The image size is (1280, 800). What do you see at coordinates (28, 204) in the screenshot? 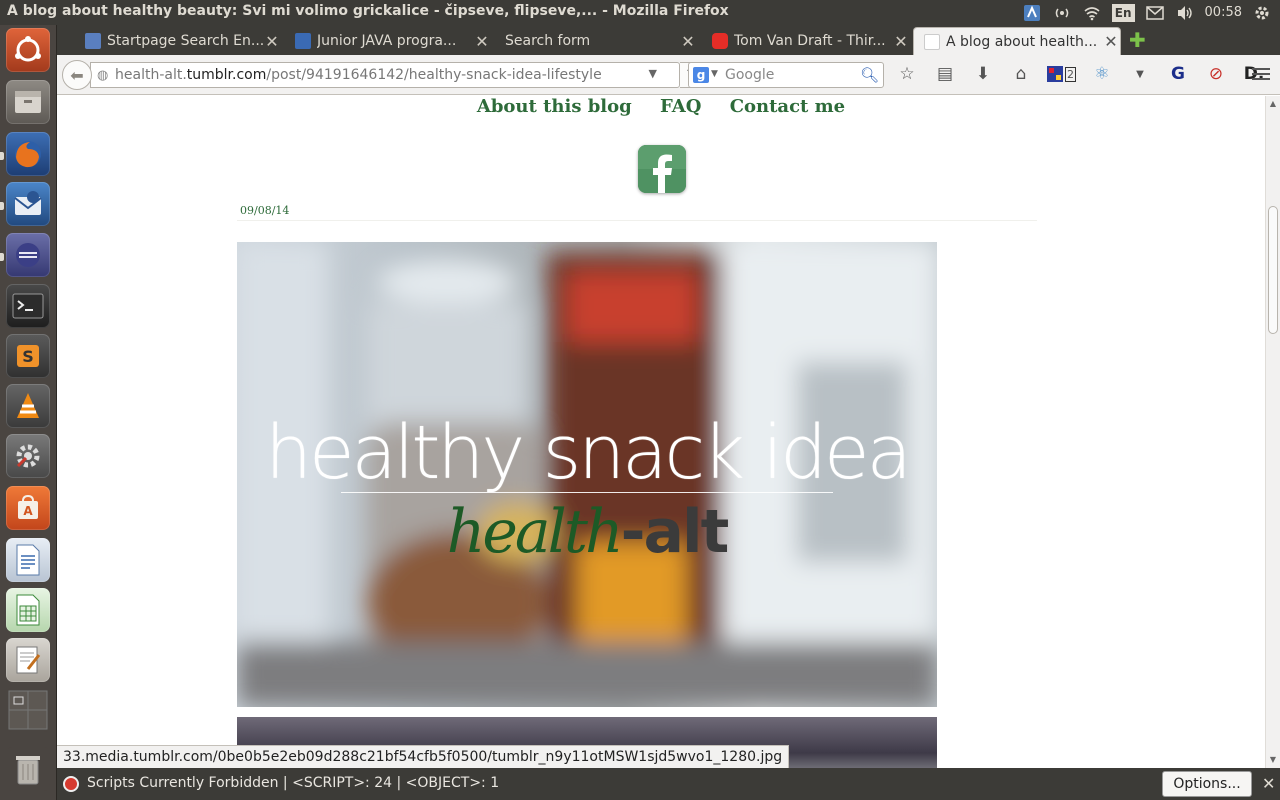
I see `thunderbird-icon` at bounding box center [28, 204].